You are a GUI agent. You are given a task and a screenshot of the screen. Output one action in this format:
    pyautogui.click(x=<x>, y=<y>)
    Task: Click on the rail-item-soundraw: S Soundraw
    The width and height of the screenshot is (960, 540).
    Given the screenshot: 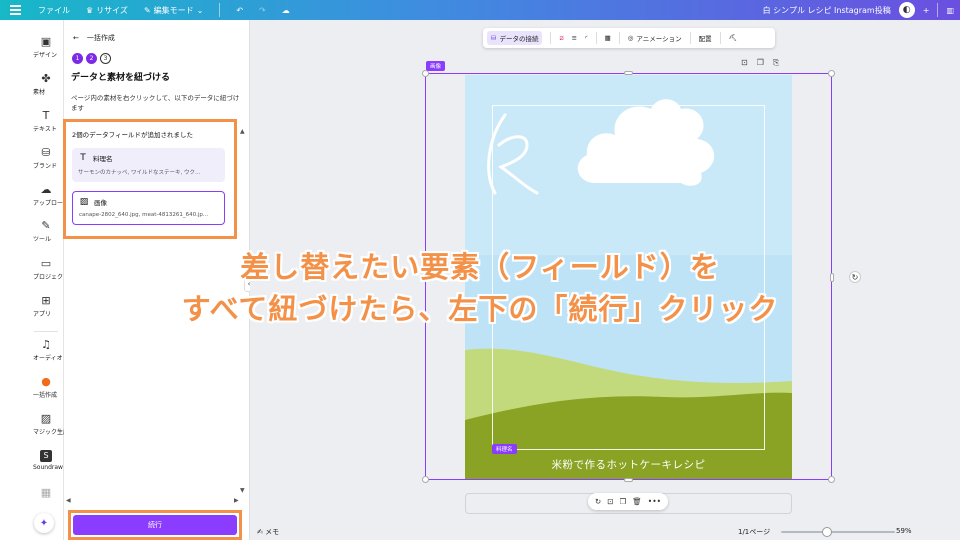 What is the action you would take?
    pyautogui.click(x=32, y=460)
    